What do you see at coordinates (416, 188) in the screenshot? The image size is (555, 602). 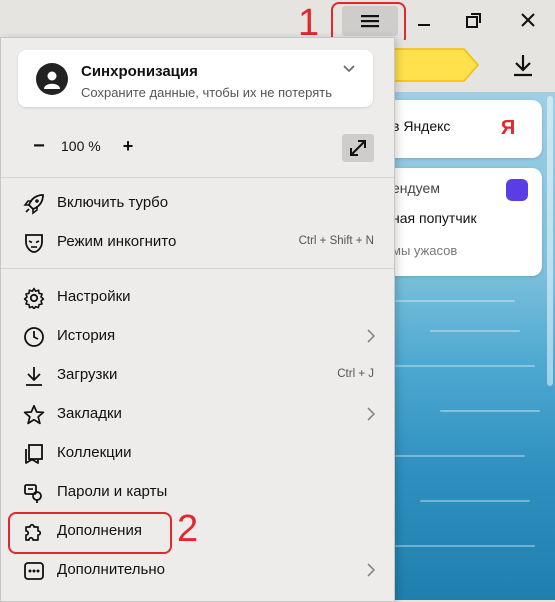 I see `recommendation-card-line1: ендуем` at bounding box center [416, 188].